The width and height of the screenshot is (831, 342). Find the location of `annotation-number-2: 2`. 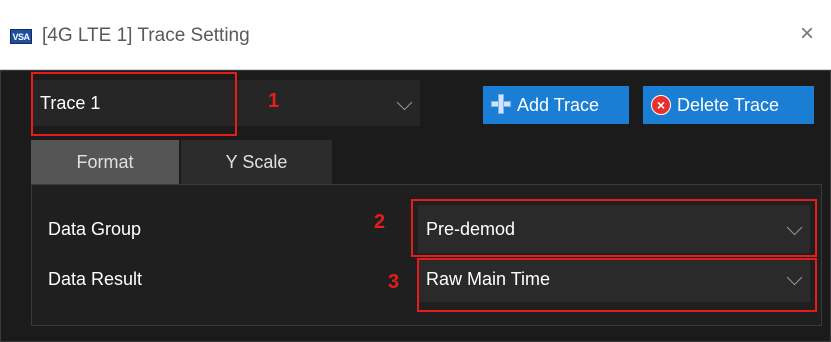

annotation-number-2: 2 is located at coordinates (380, 222).